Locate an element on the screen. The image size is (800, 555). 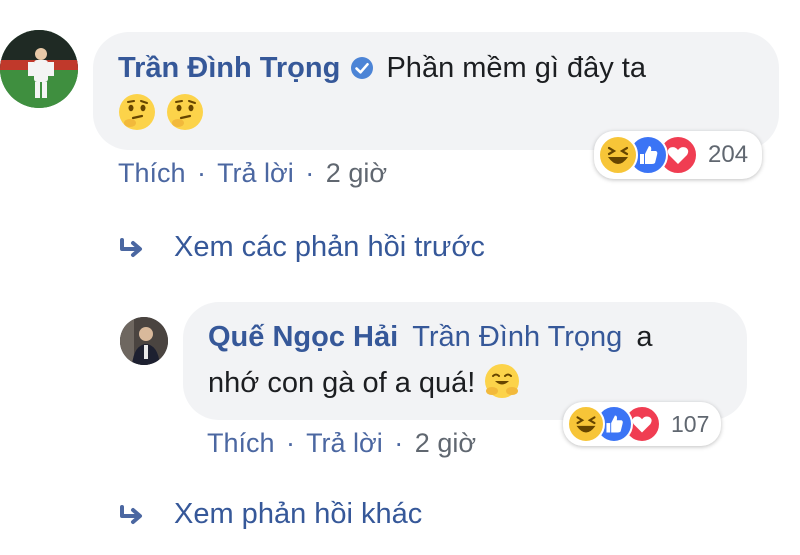
reply-author-name: Quế Ngọc Hải is located at coordinates (303, 337).